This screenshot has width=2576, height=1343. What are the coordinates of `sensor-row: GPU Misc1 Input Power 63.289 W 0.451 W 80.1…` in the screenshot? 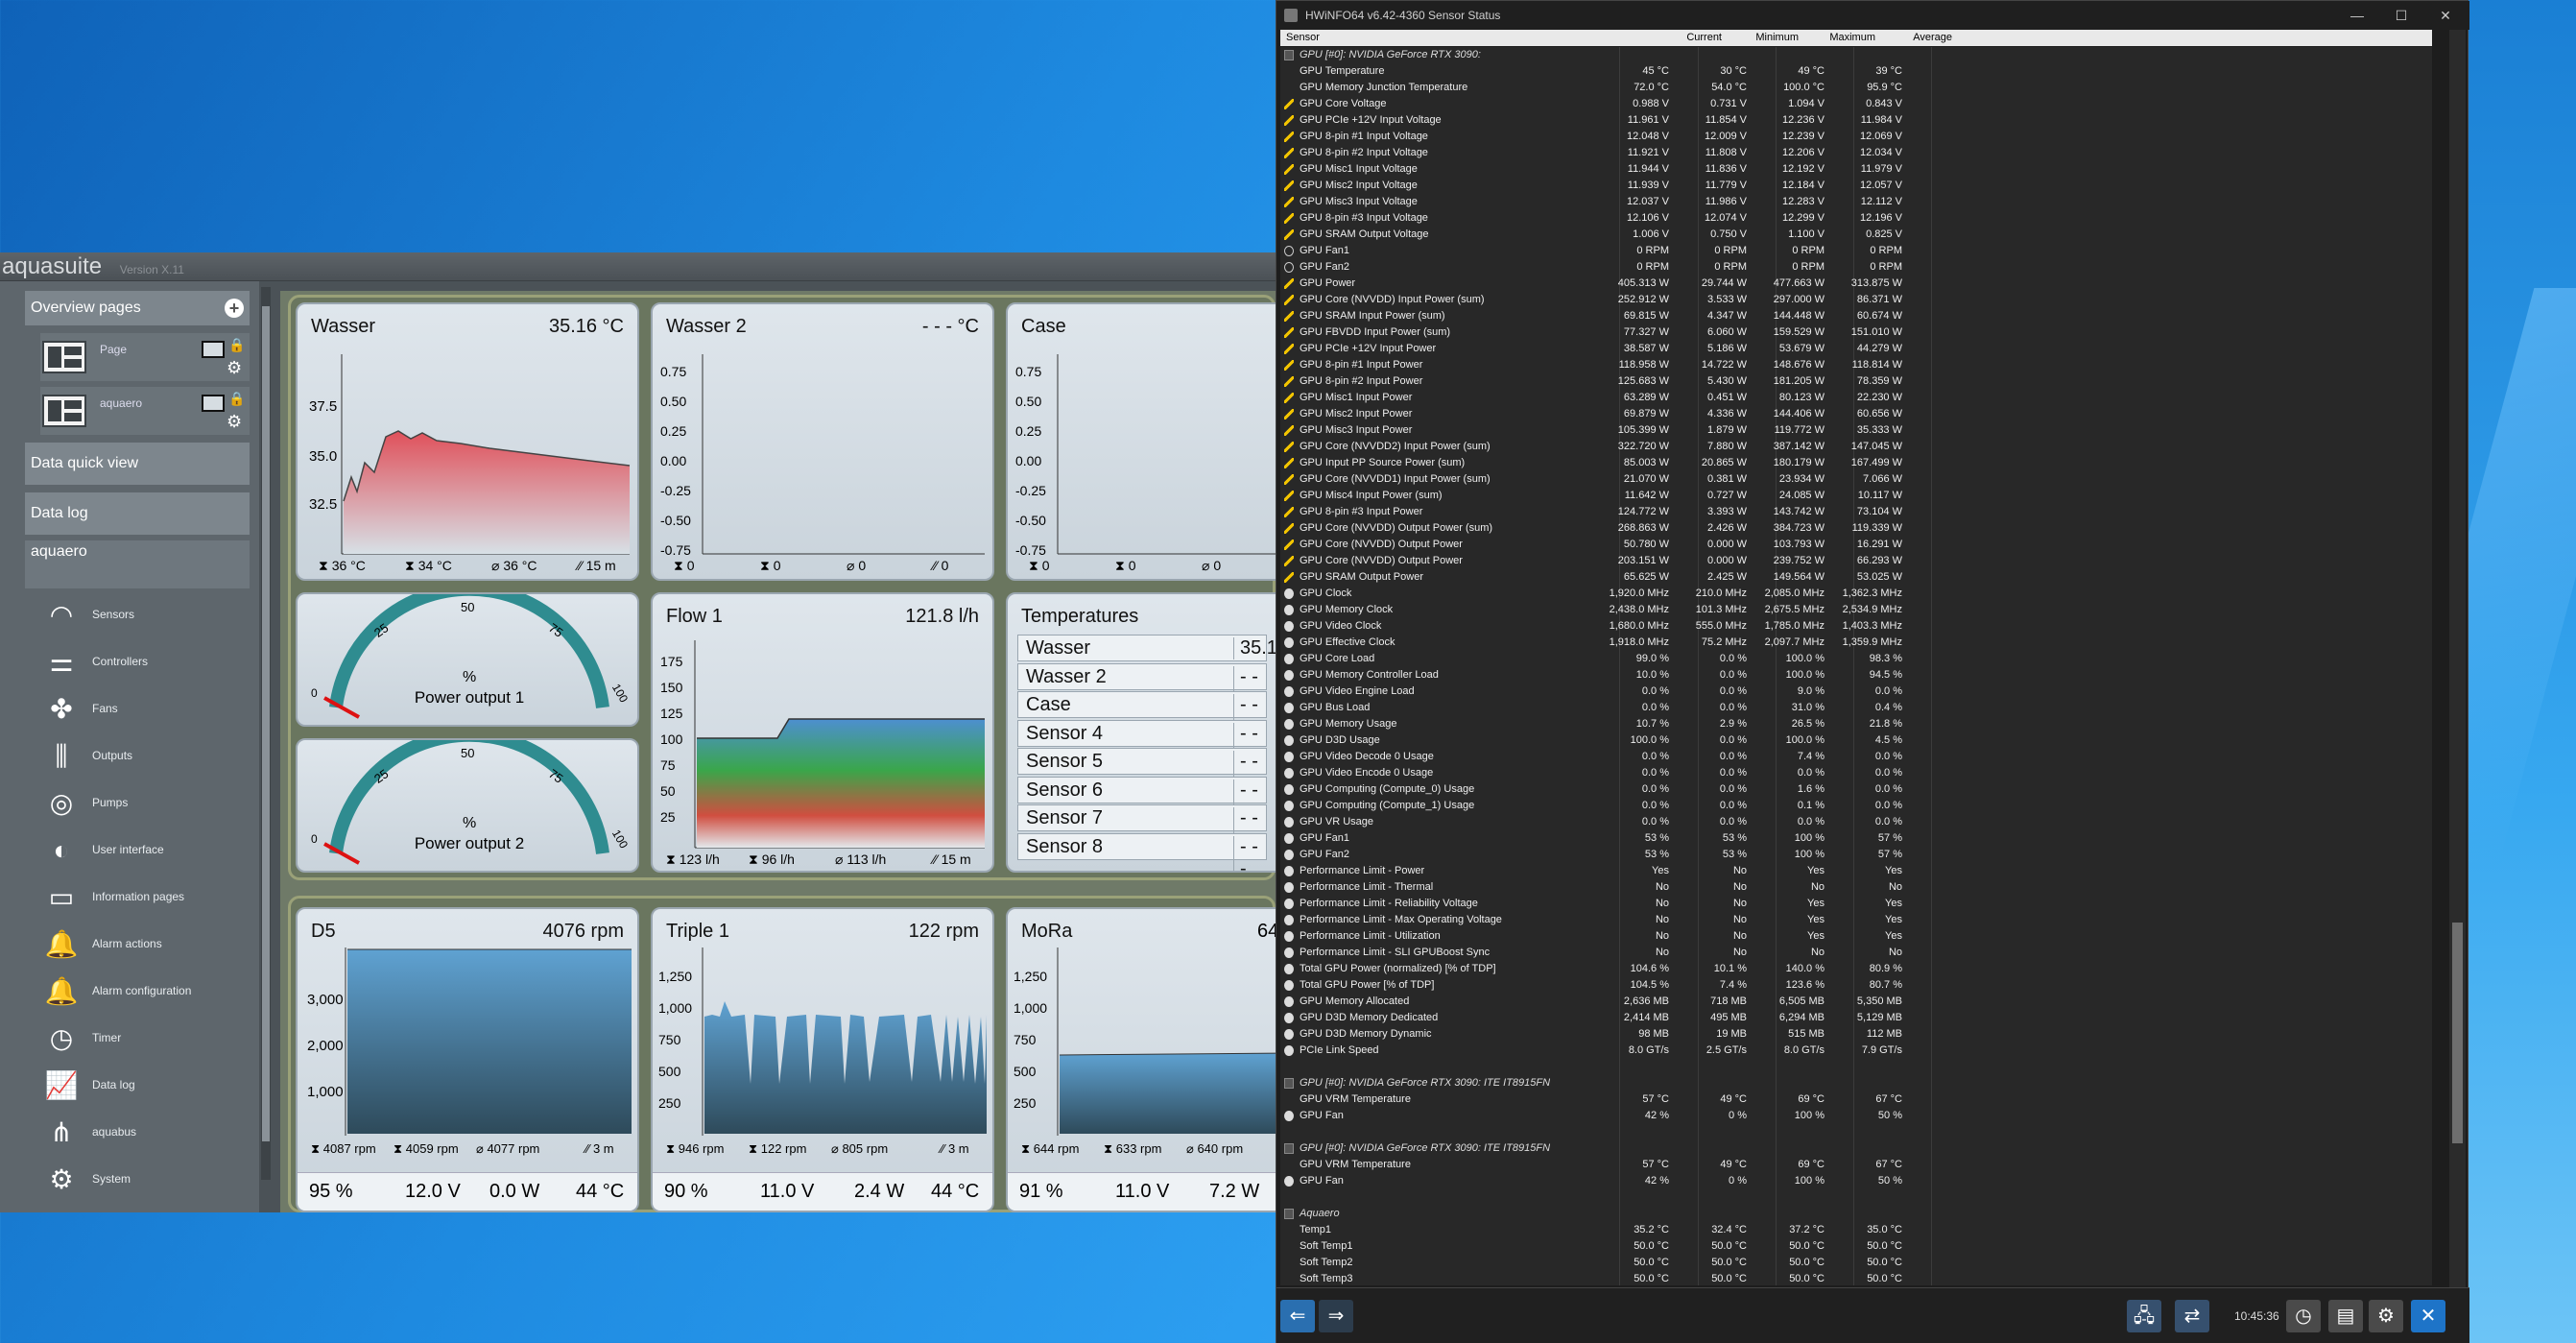 It's located at (1856, 398).